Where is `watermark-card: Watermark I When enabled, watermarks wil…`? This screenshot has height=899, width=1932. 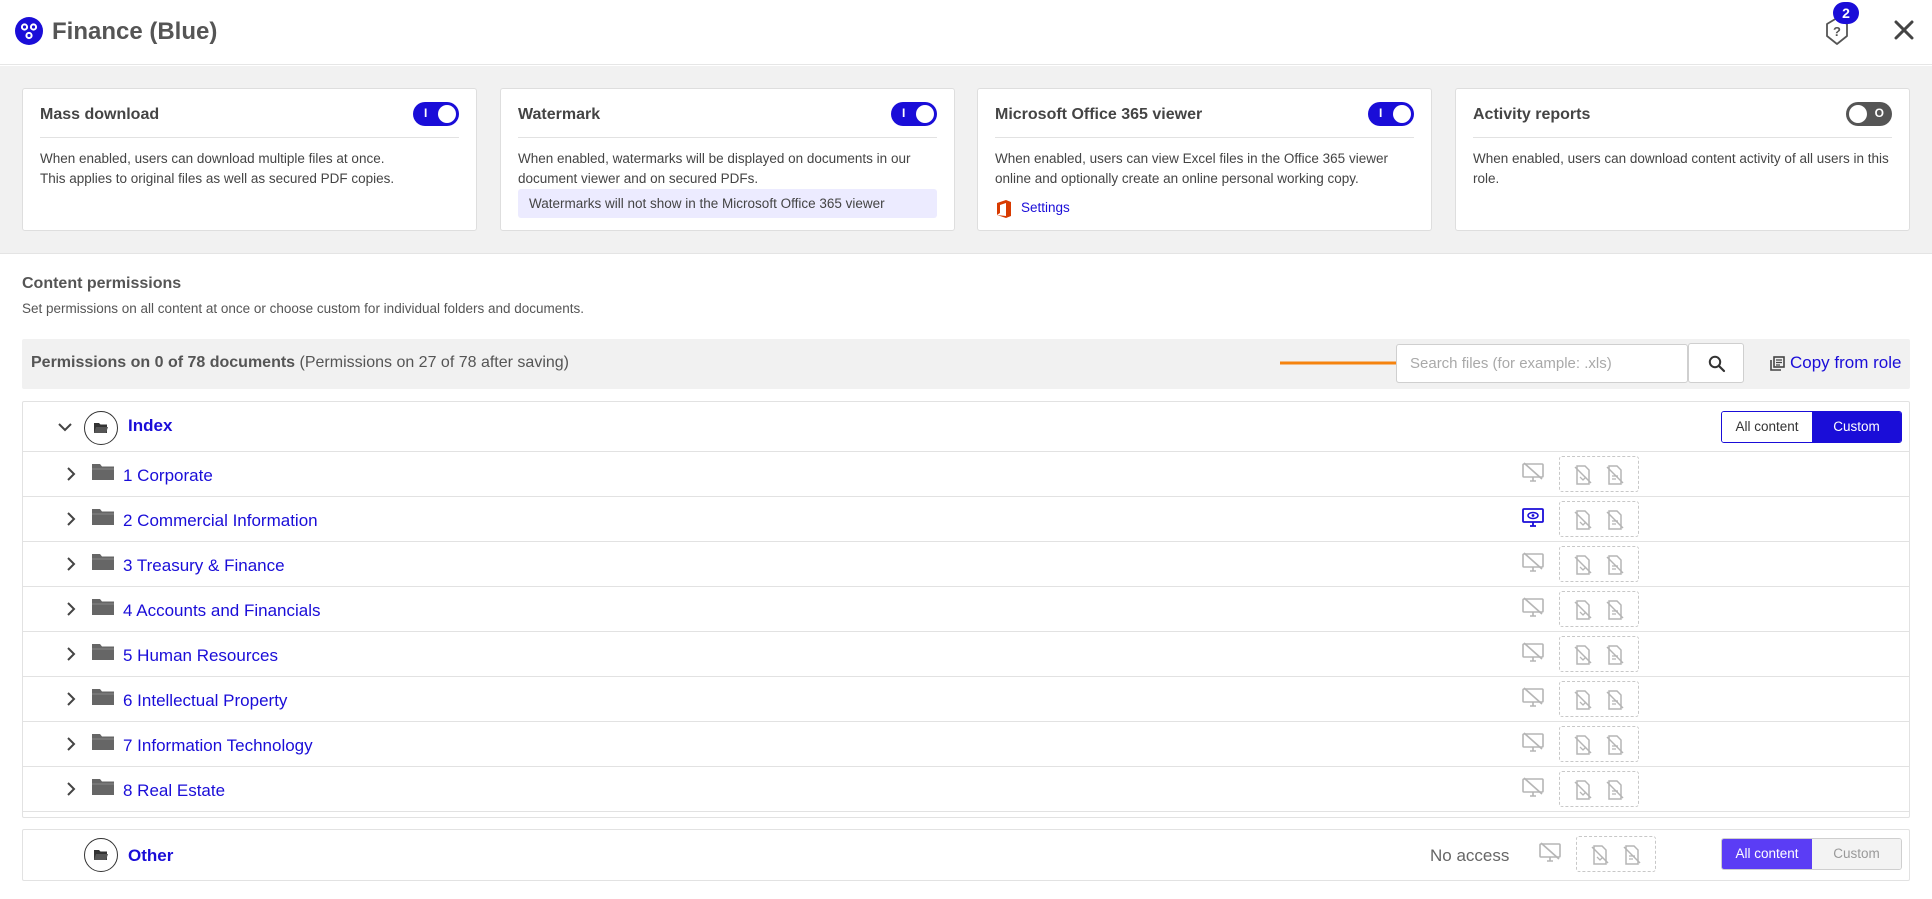 watermark-card: Watermark I When enabled, watermarks wil… is located at coordinates (727, 159).